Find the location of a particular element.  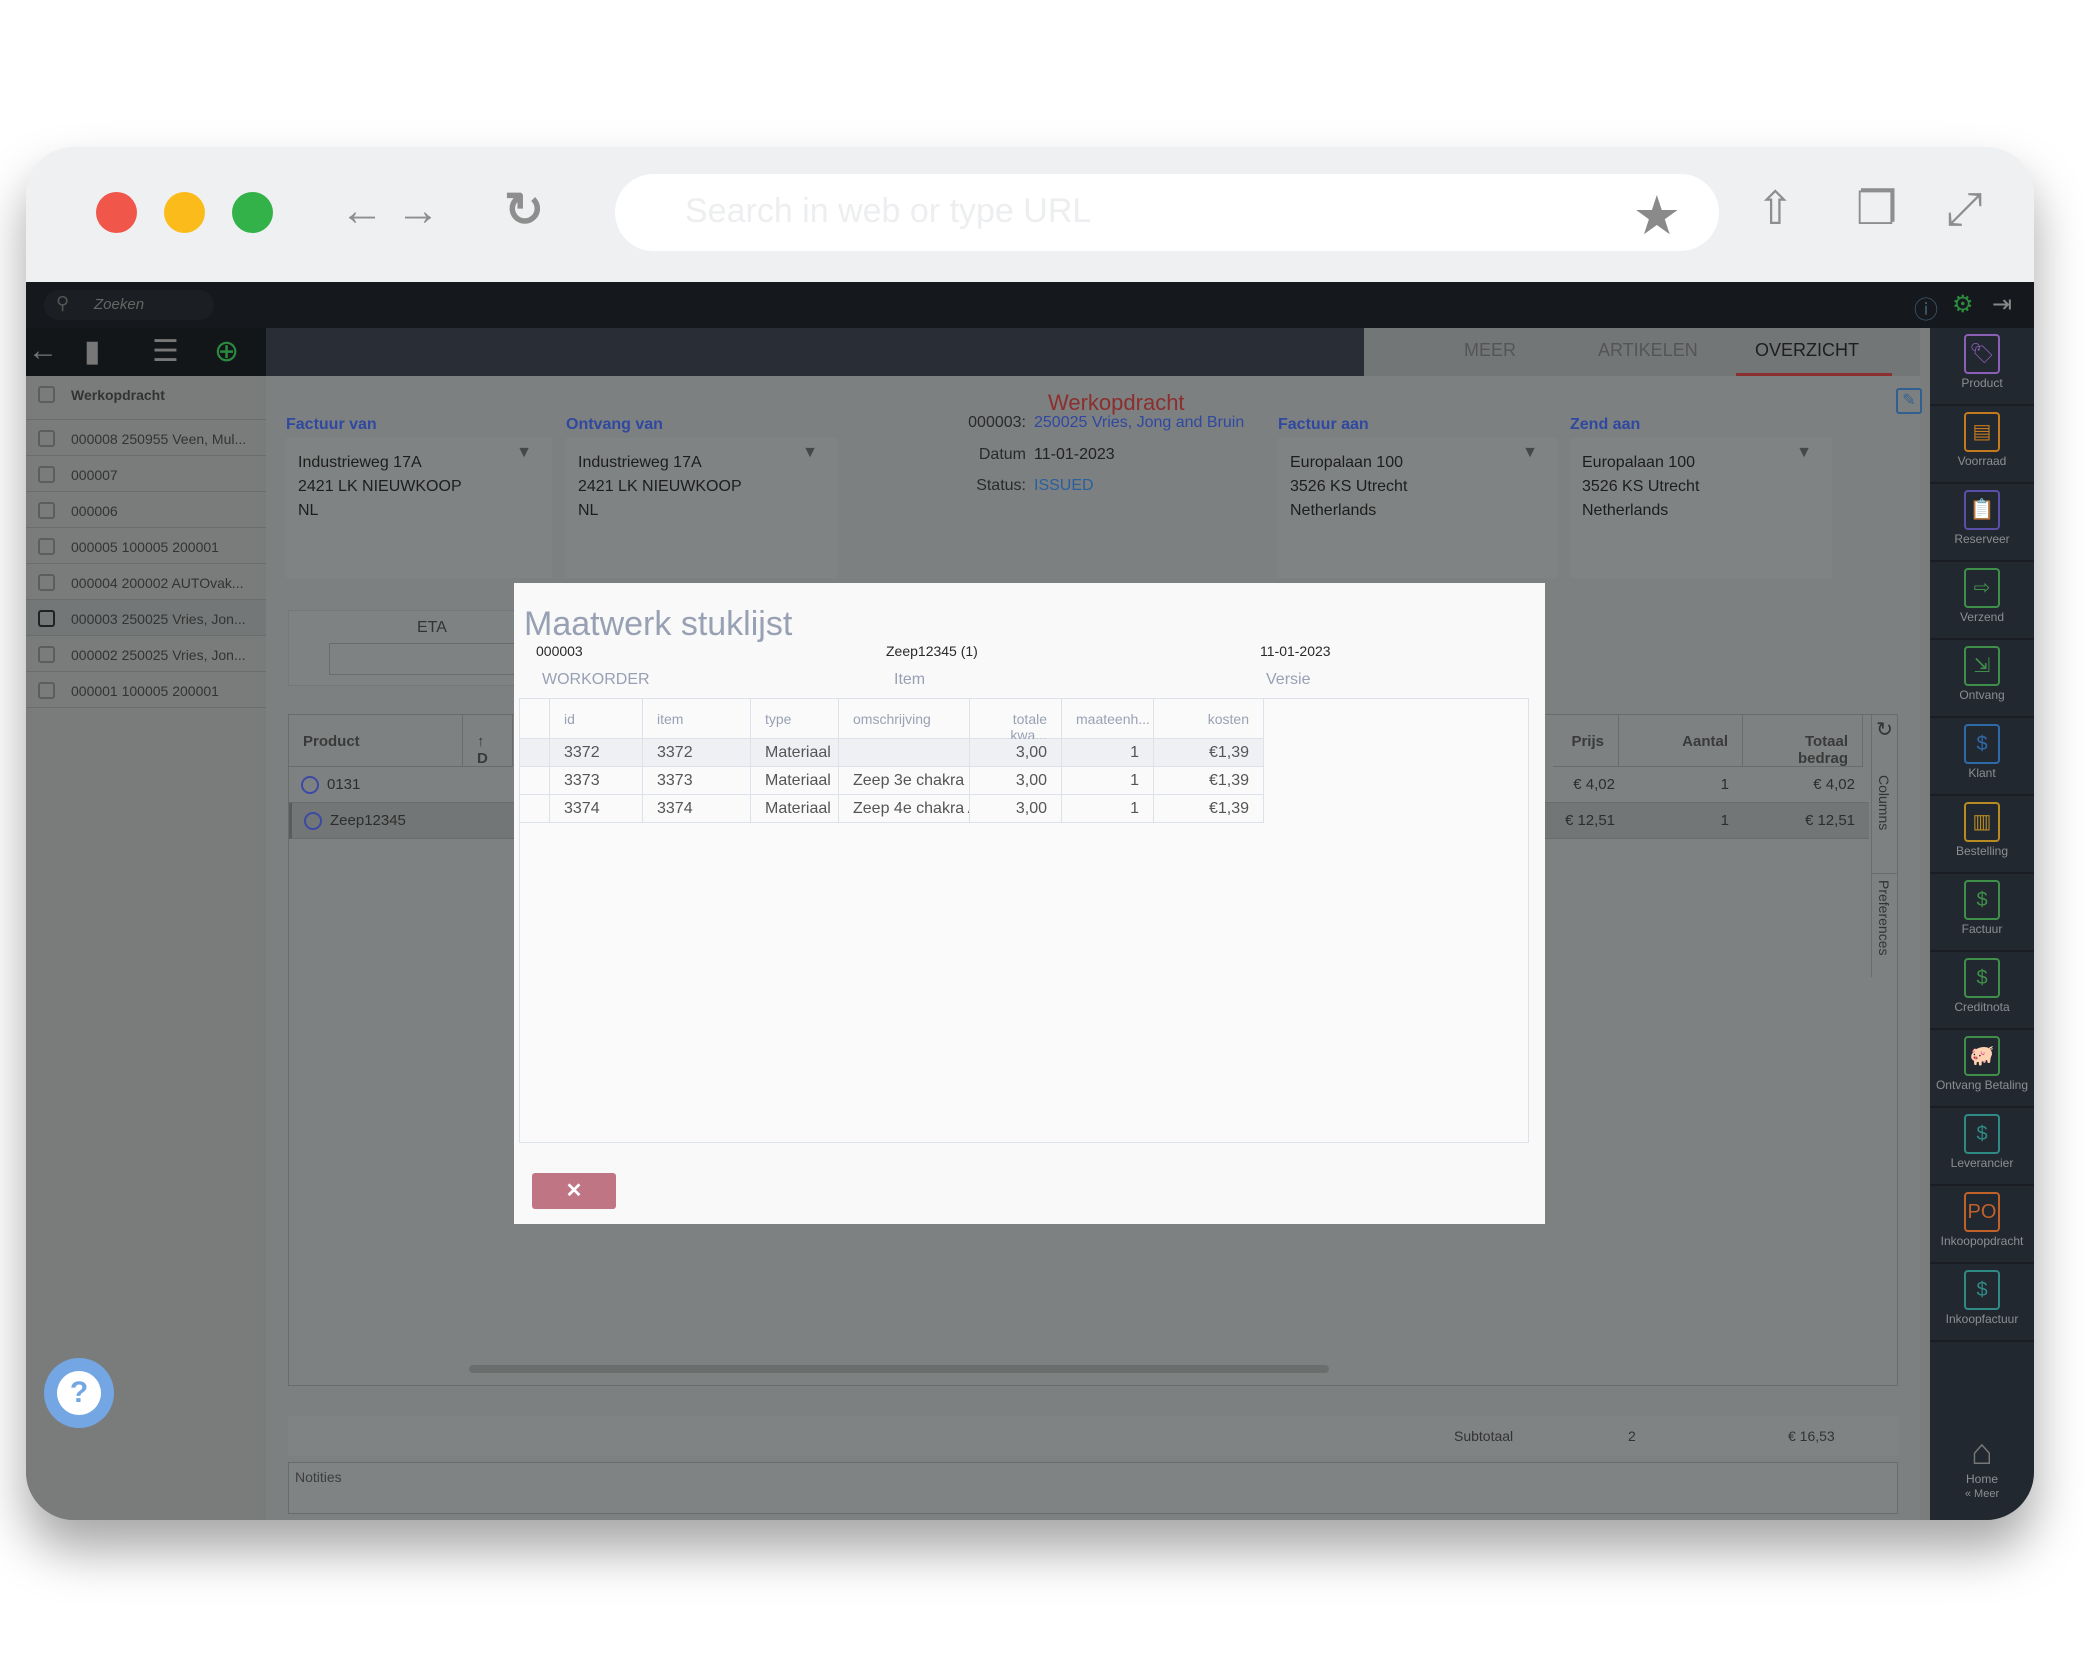

item-value: Zeep12345 (1) is located at coordinates (932, 651).